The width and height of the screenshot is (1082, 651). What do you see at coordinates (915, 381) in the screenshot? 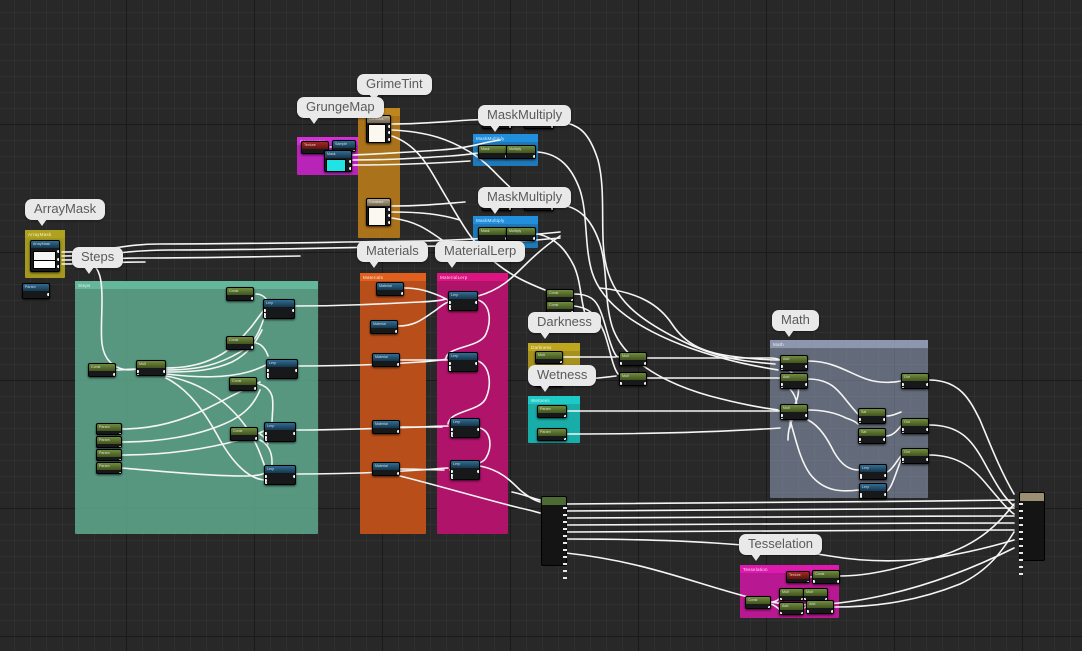
I see `node-math-o1: Out` at bounding box center [915, 381].